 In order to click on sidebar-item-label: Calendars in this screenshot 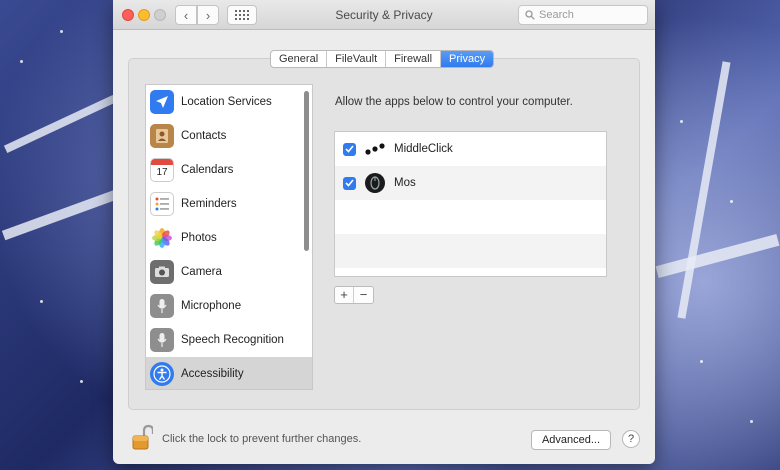, I will do `click(207, 170)`.